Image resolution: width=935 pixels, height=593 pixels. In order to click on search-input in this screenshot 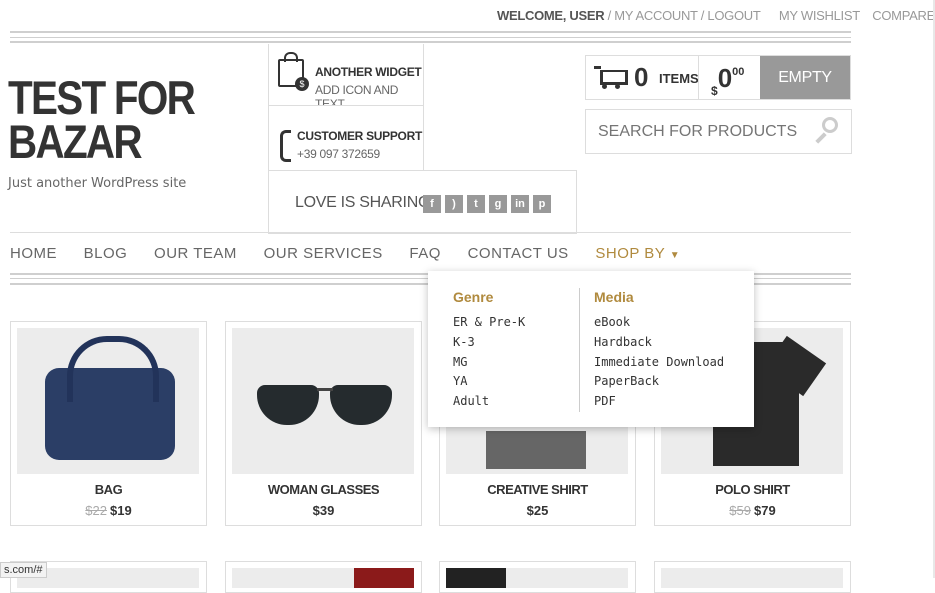, I will do `click(700, 132)`.